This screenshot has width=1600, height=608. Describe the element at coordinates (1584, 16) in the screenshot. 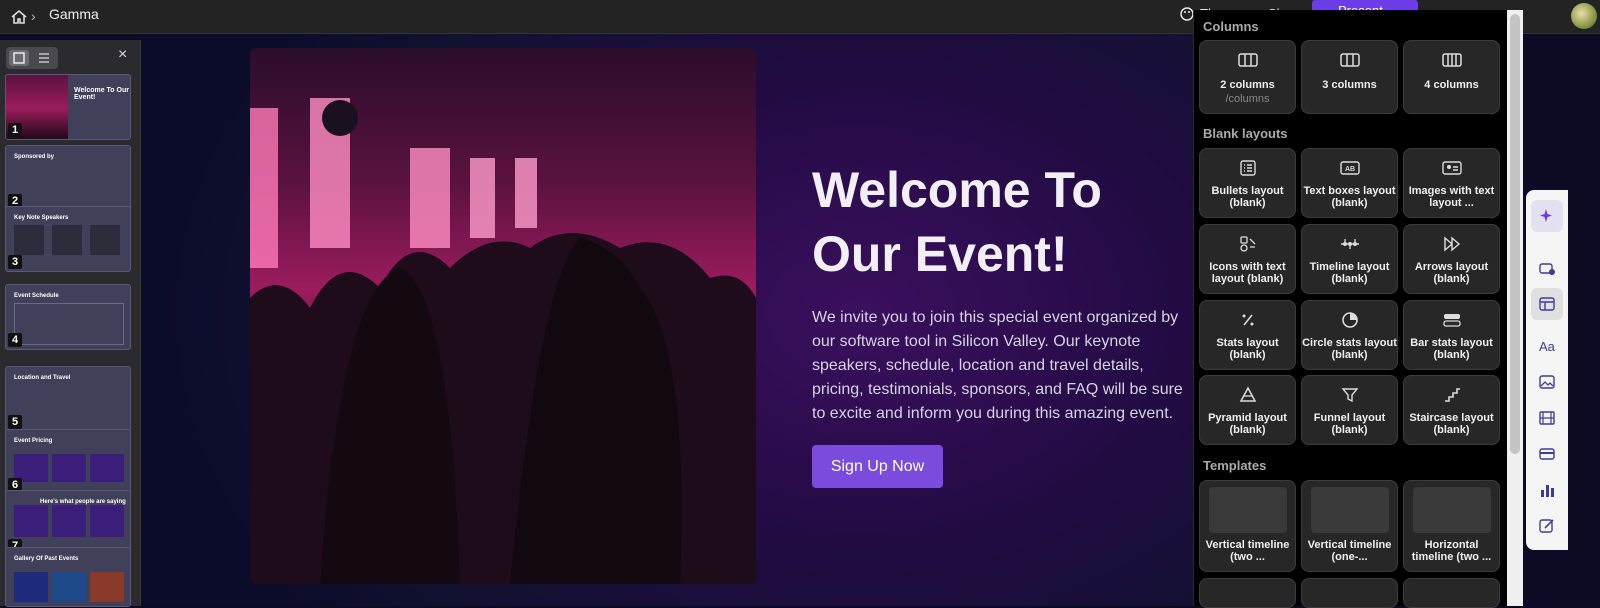

I see `avatar` at that location.